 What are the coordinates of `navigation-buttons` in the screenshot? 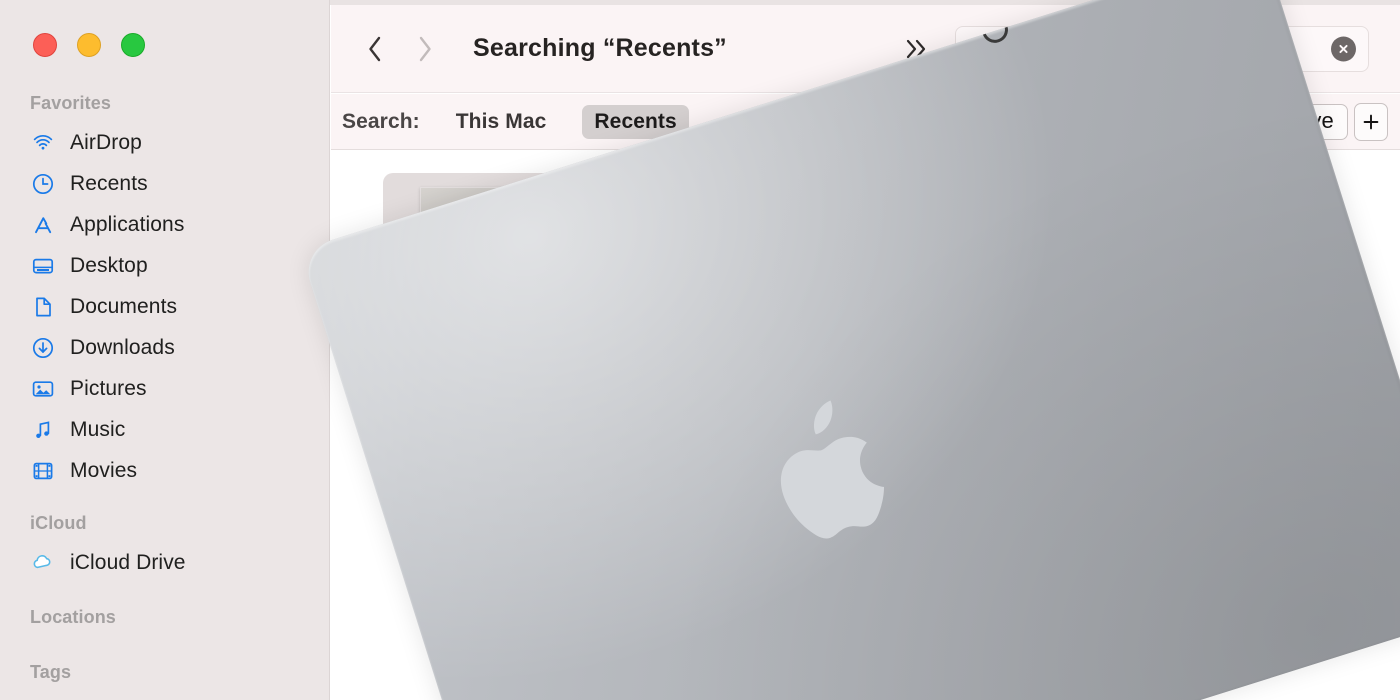 It's located at (400, 49).